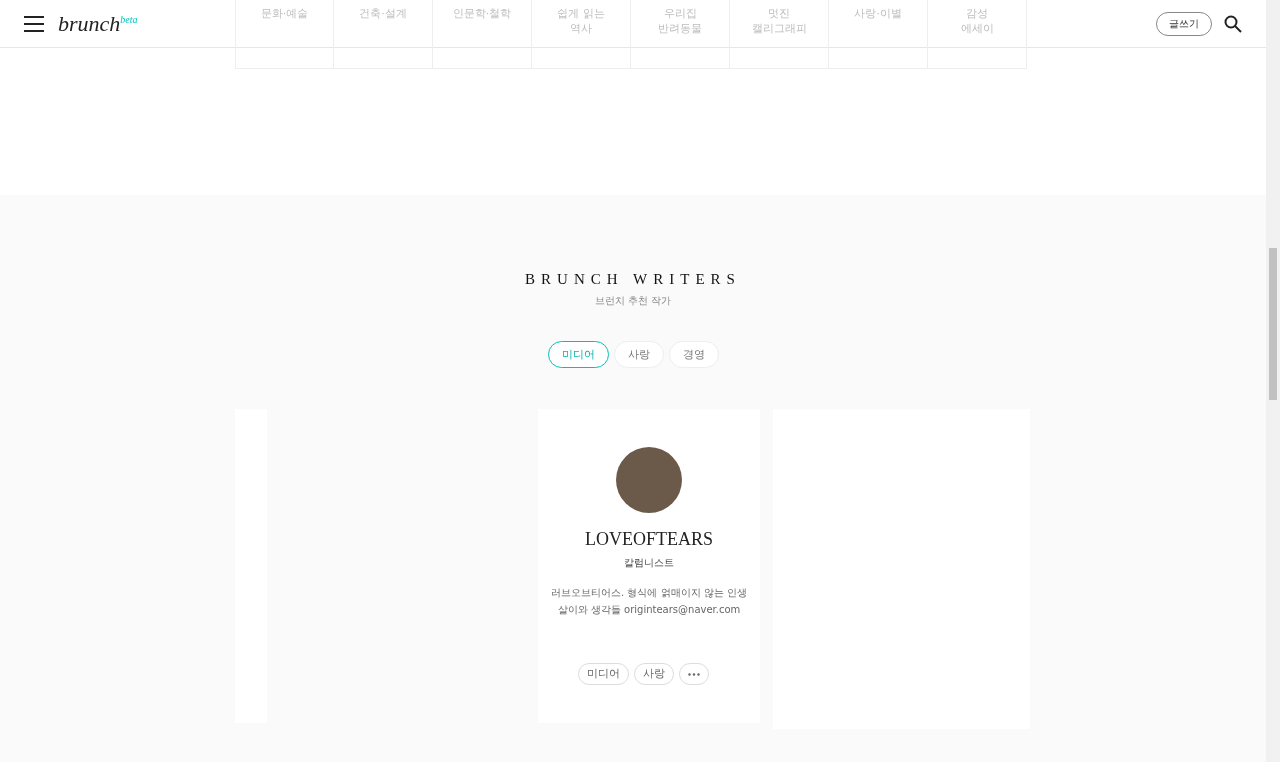 The width and height of the screenshot is (1280, 762). I want to click on writer-role: 칼럼니스트, so click(649, 563).